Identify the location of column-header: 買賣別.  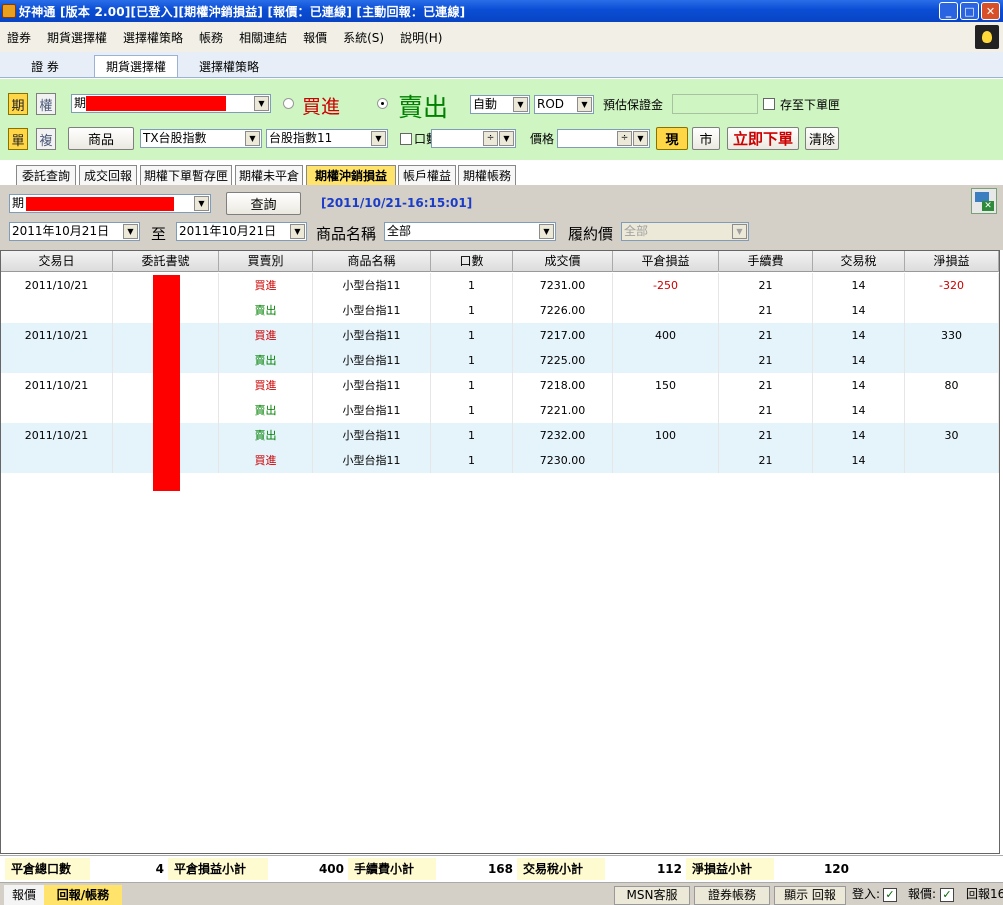
(266, 261).